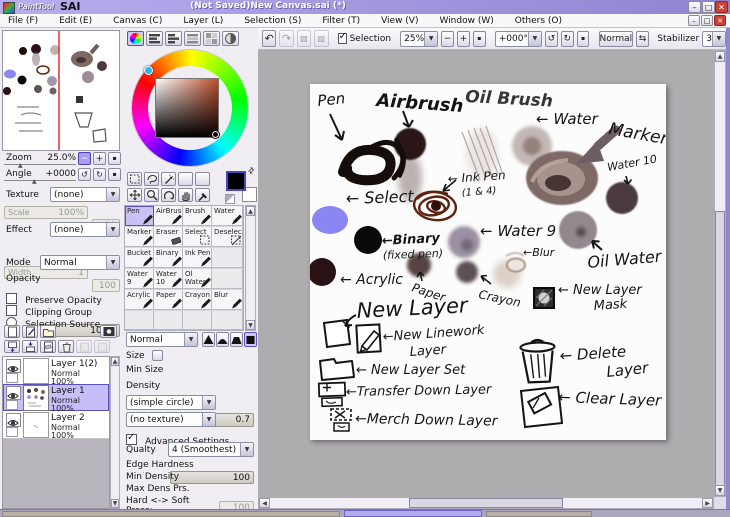 Image resolution: width=730 pixels, height=517 pixels. What do you see at coordinates (304, 38) in the screenshot?
I see `select-all-button: ▧` at bounding box center [304, 38].